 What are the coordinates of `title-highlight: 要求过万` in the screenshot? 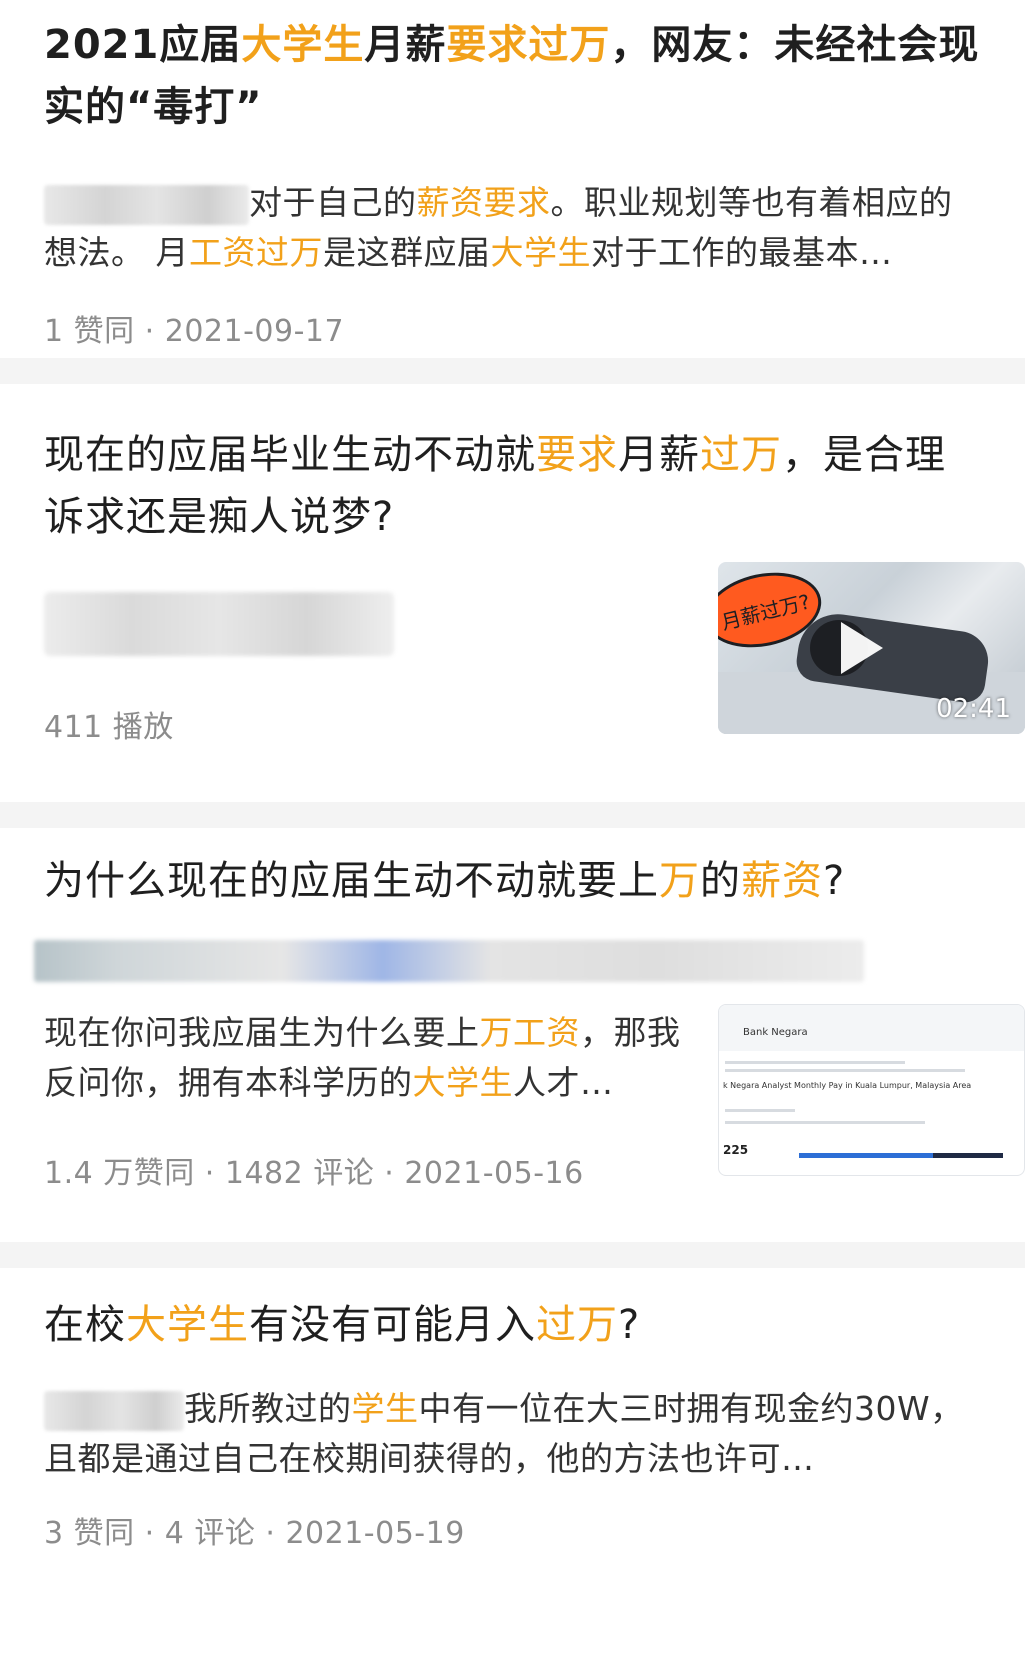 It's located at (528, 45).